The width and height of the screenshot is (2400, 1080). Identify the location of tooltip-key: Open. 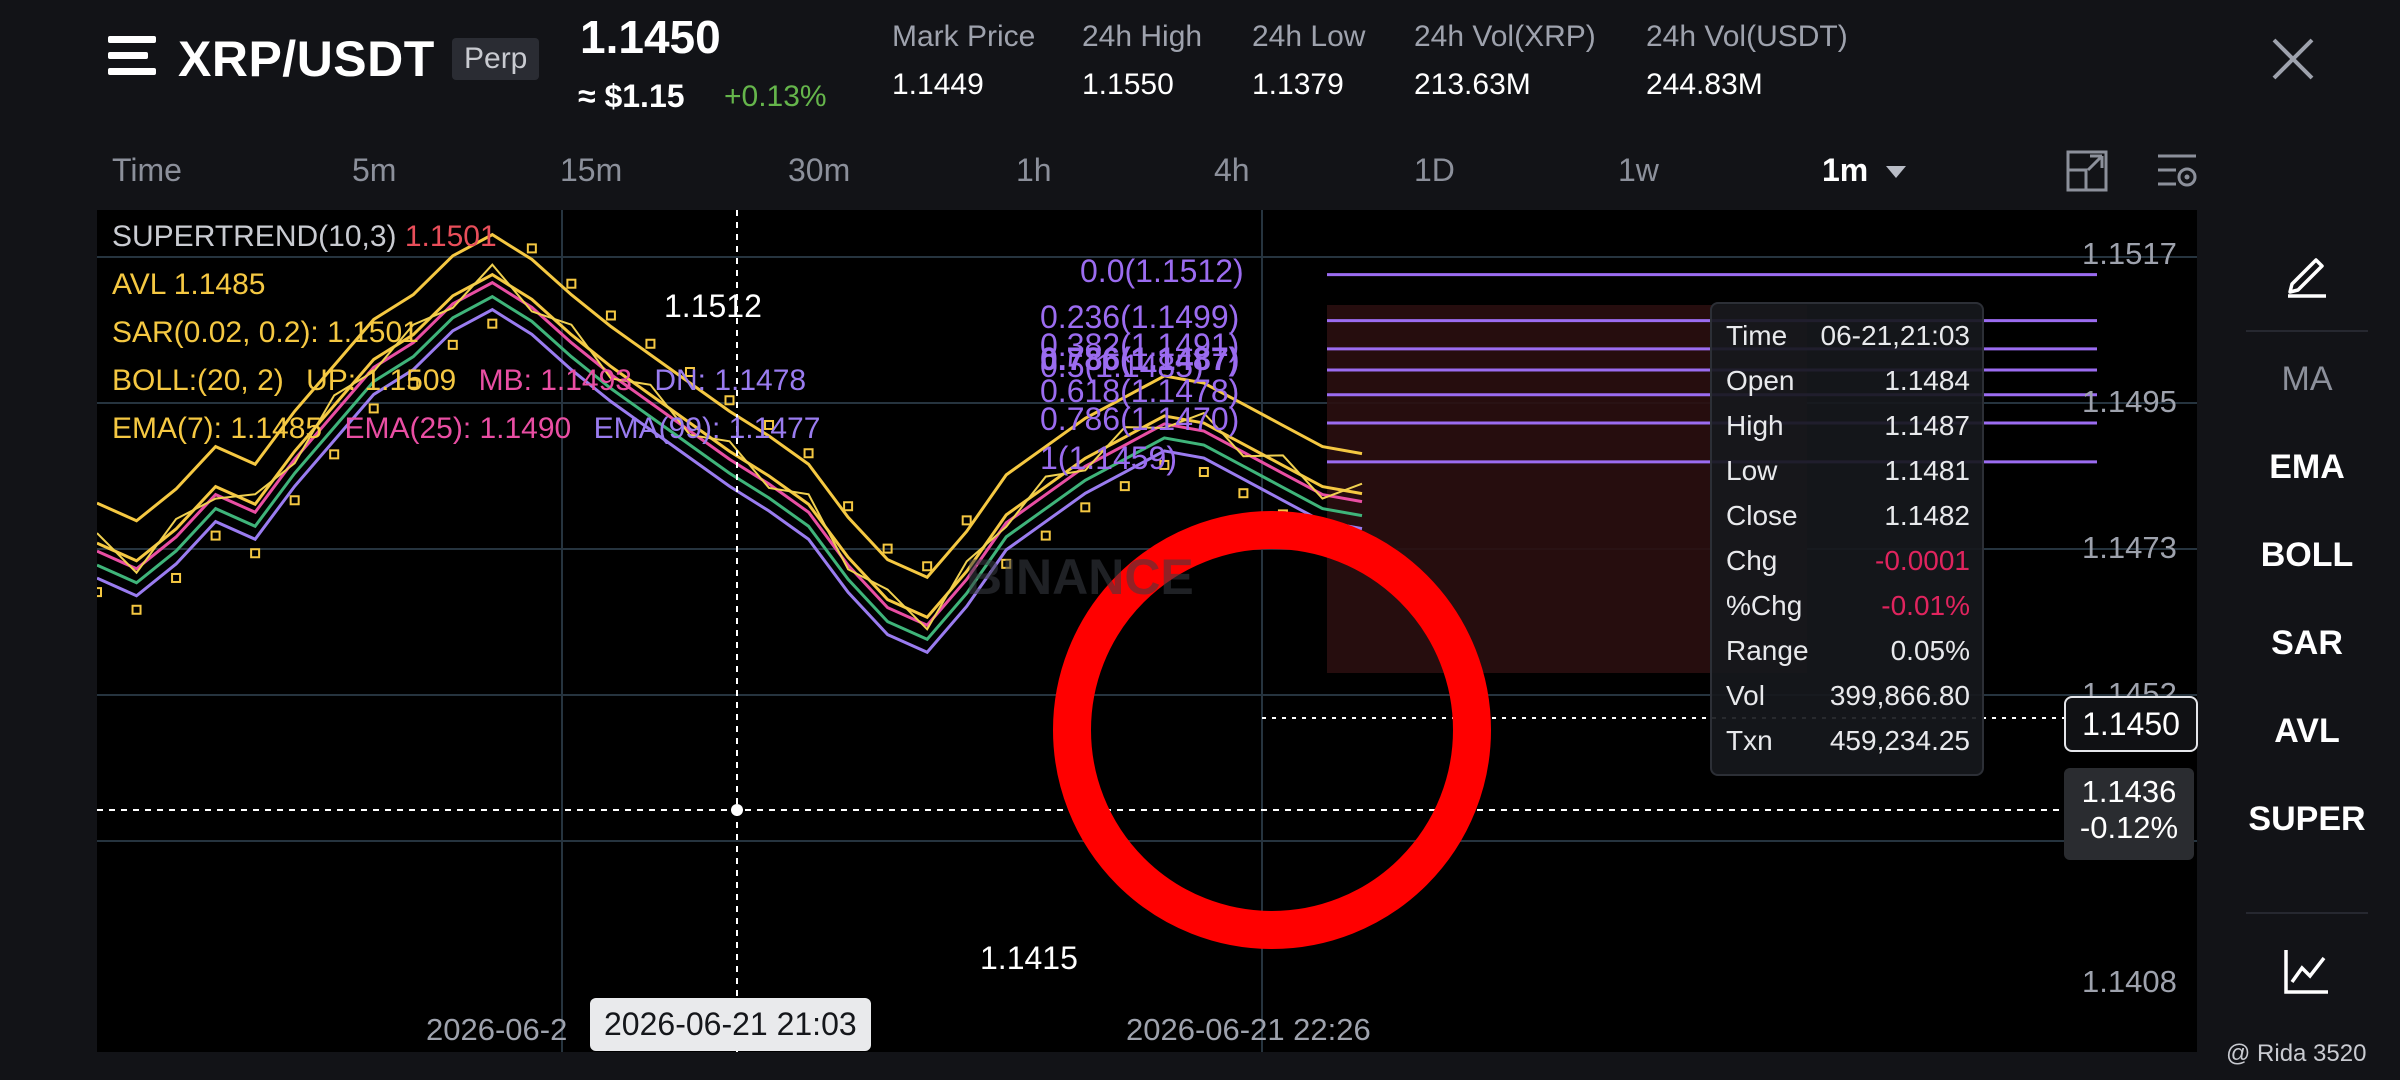
(1760, 380).